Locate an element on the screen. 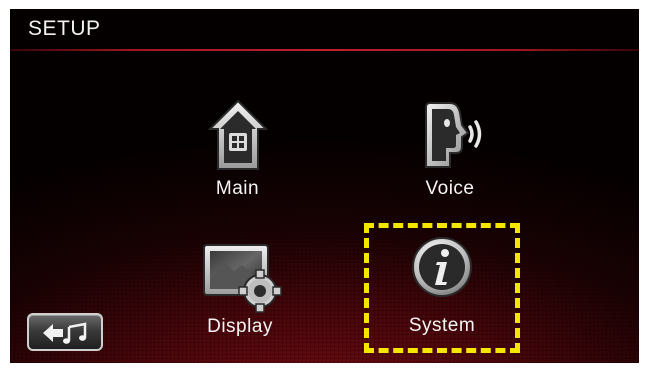 The width and height of the screenshot is (652, 370). menu-item-voice-label: Voice is located at coordinates (450, 188).